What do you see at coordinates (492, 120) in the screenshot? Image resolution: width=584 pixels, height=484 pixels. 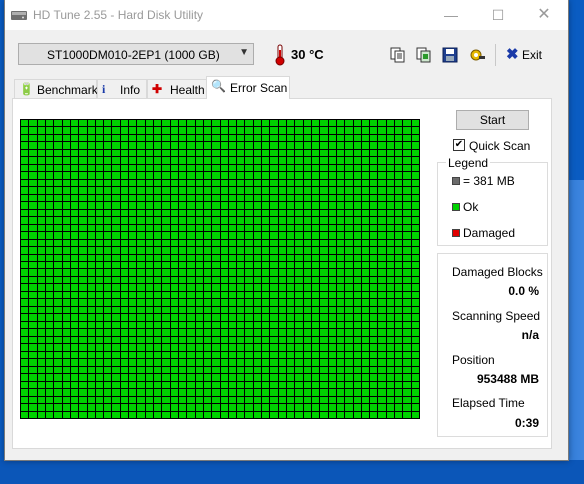 I see `start-button: Start` at bounding box center [492, 120].